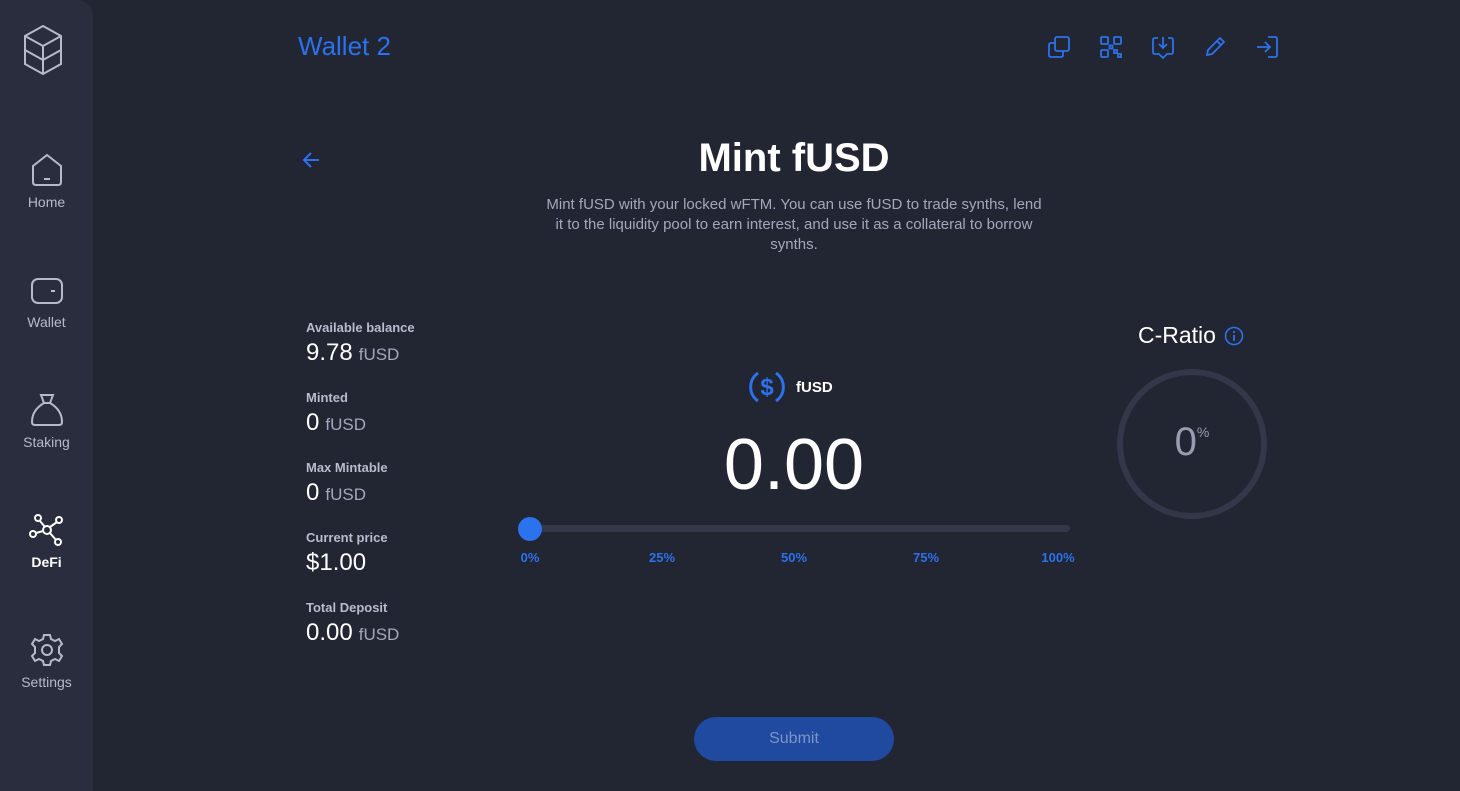 The height and width of the screenshot is (791, 1460). I want to click on stat-max-mintable: Max Mintable 0 fUSD, so click(360, 495).